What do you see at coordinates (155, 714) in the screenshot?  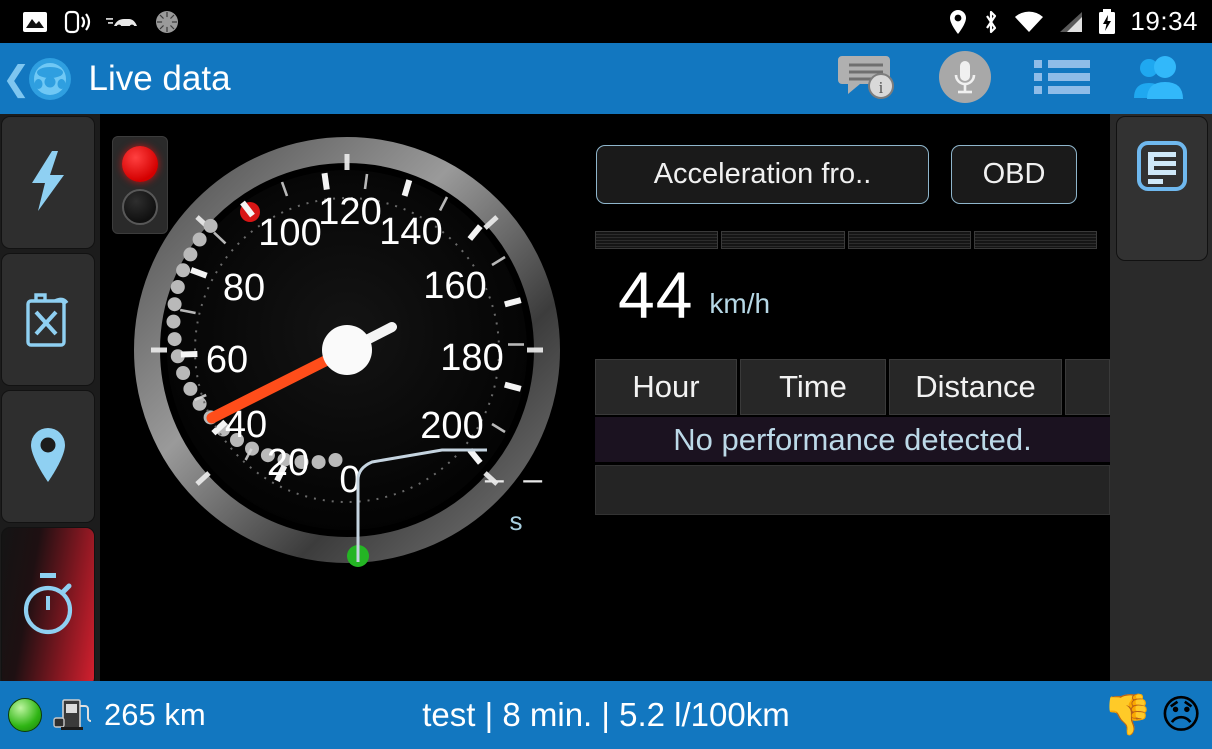 I see `remaining-range-value: 265 km` at bounding box center [155, 714].